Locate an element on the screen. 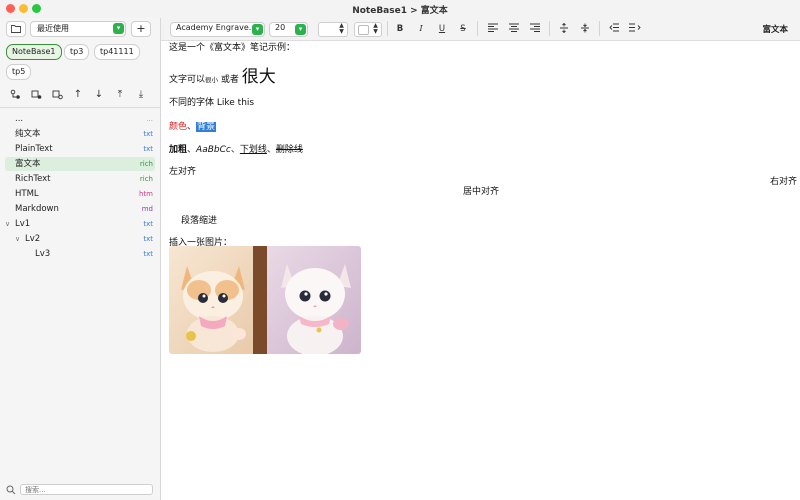 This screenshot has width=800, height=500. tree-row: Lv3 txt is located at coordinates (80, 254).